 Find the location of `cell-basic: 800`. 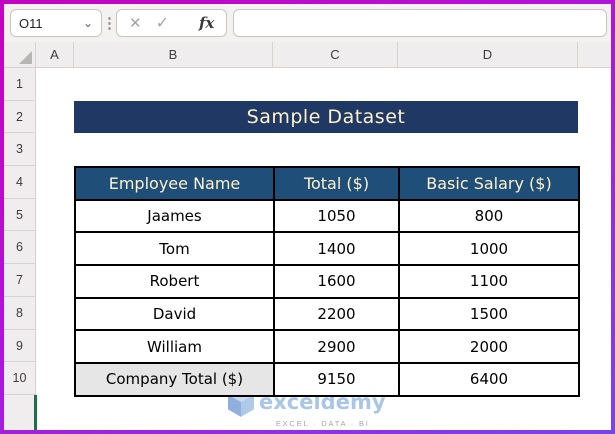

cell-basic: 800 is located at coordinates (489, 216).